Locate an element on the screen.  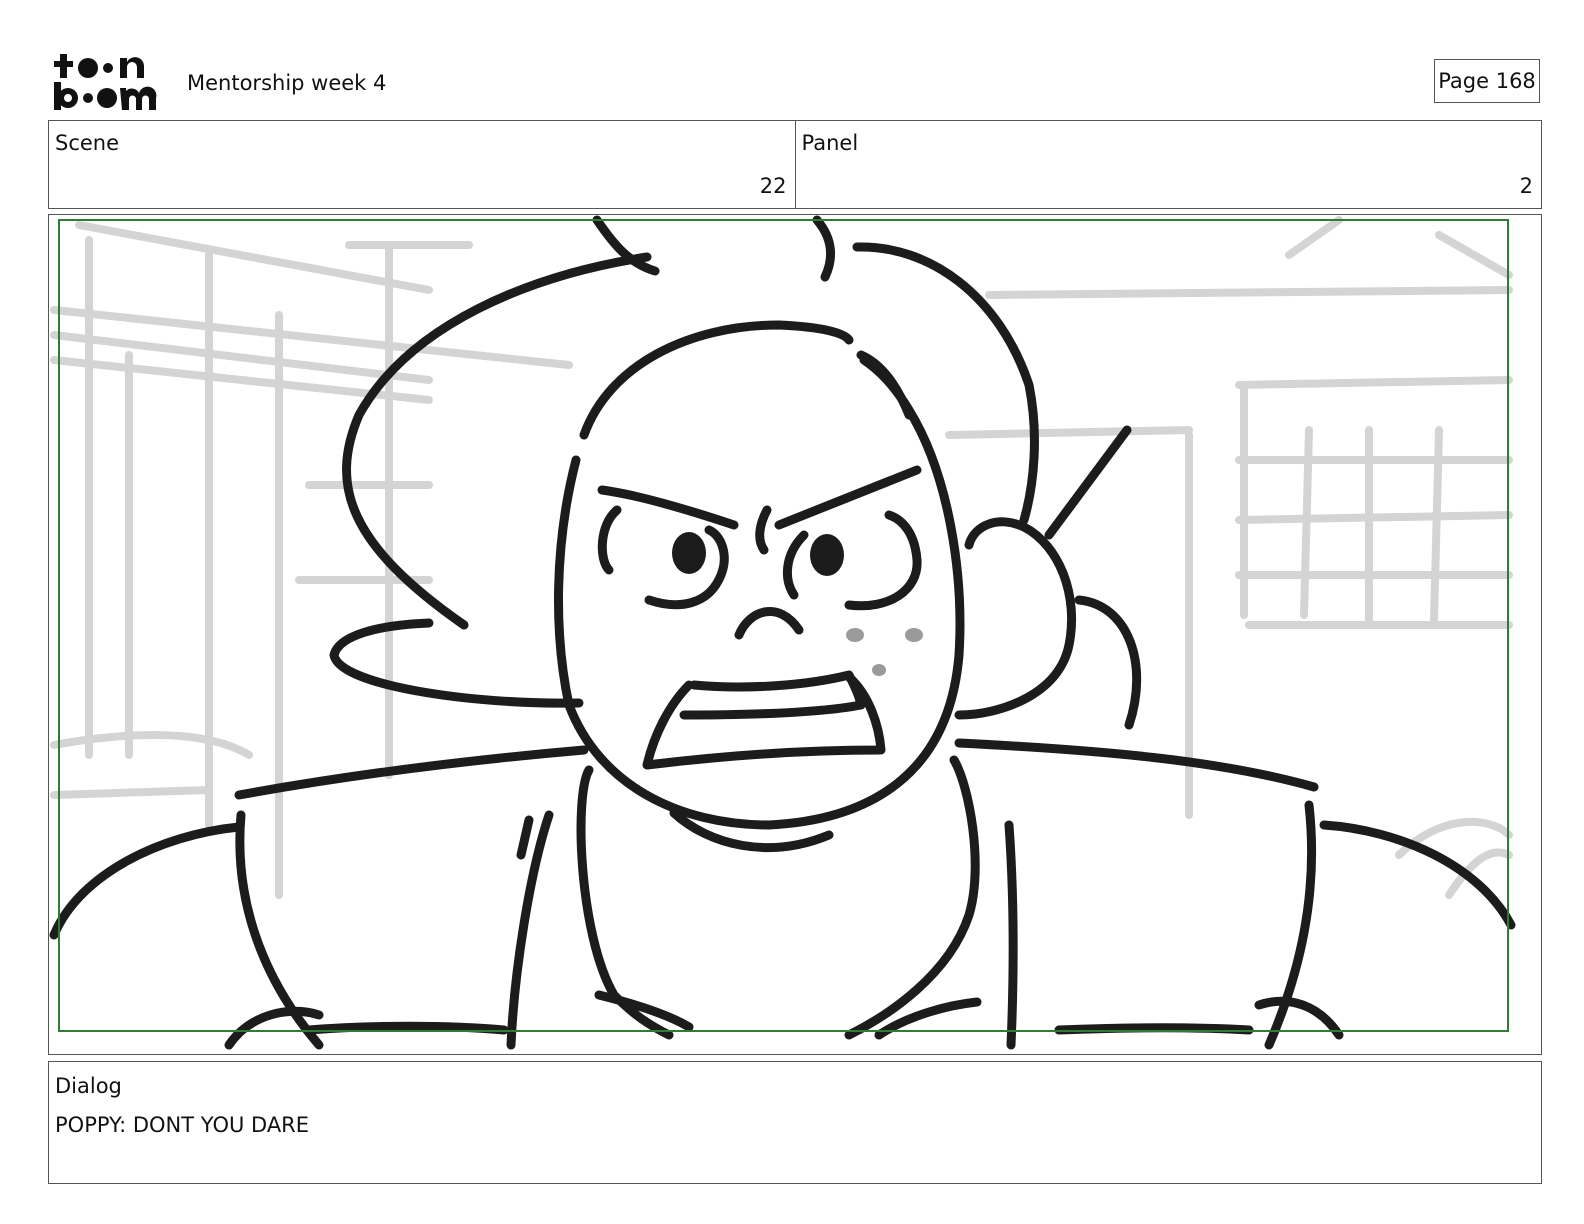
scene-panel-row: Scene 22 Panel 2 is located at coordinates (795, 164).